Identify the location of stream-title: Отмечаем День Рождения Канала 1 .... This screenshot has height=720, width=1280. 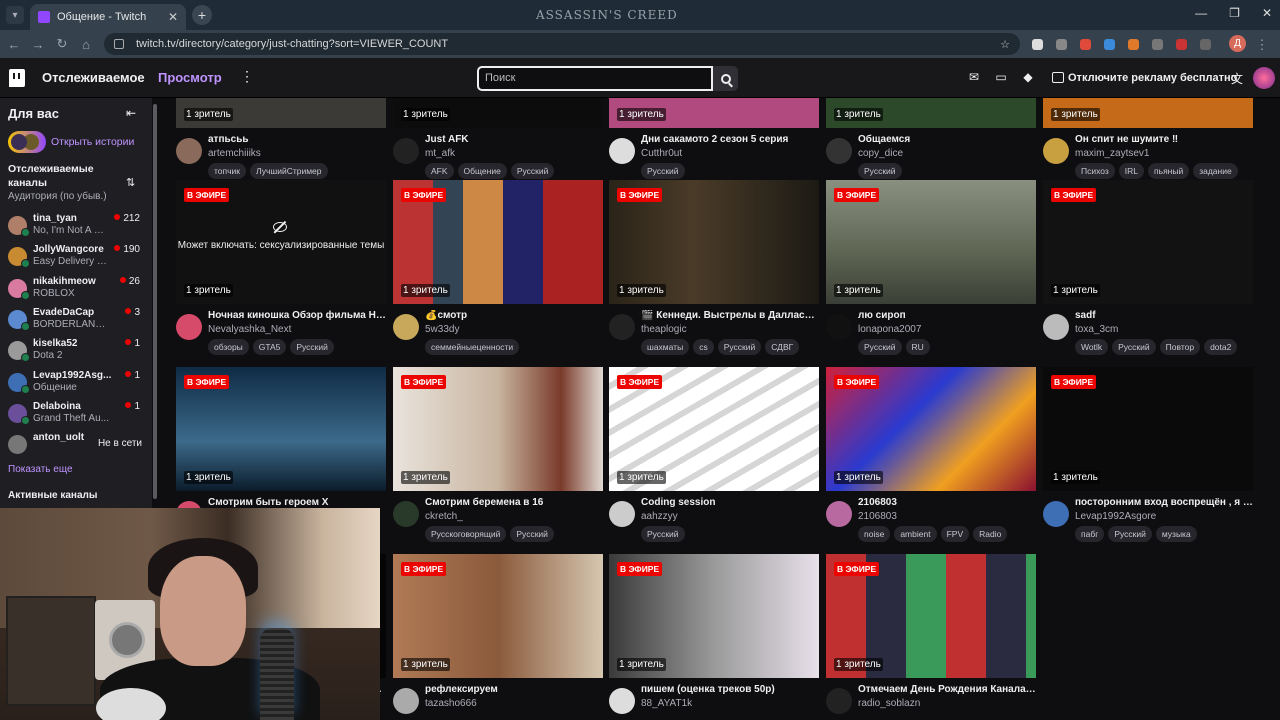
(947, 689).